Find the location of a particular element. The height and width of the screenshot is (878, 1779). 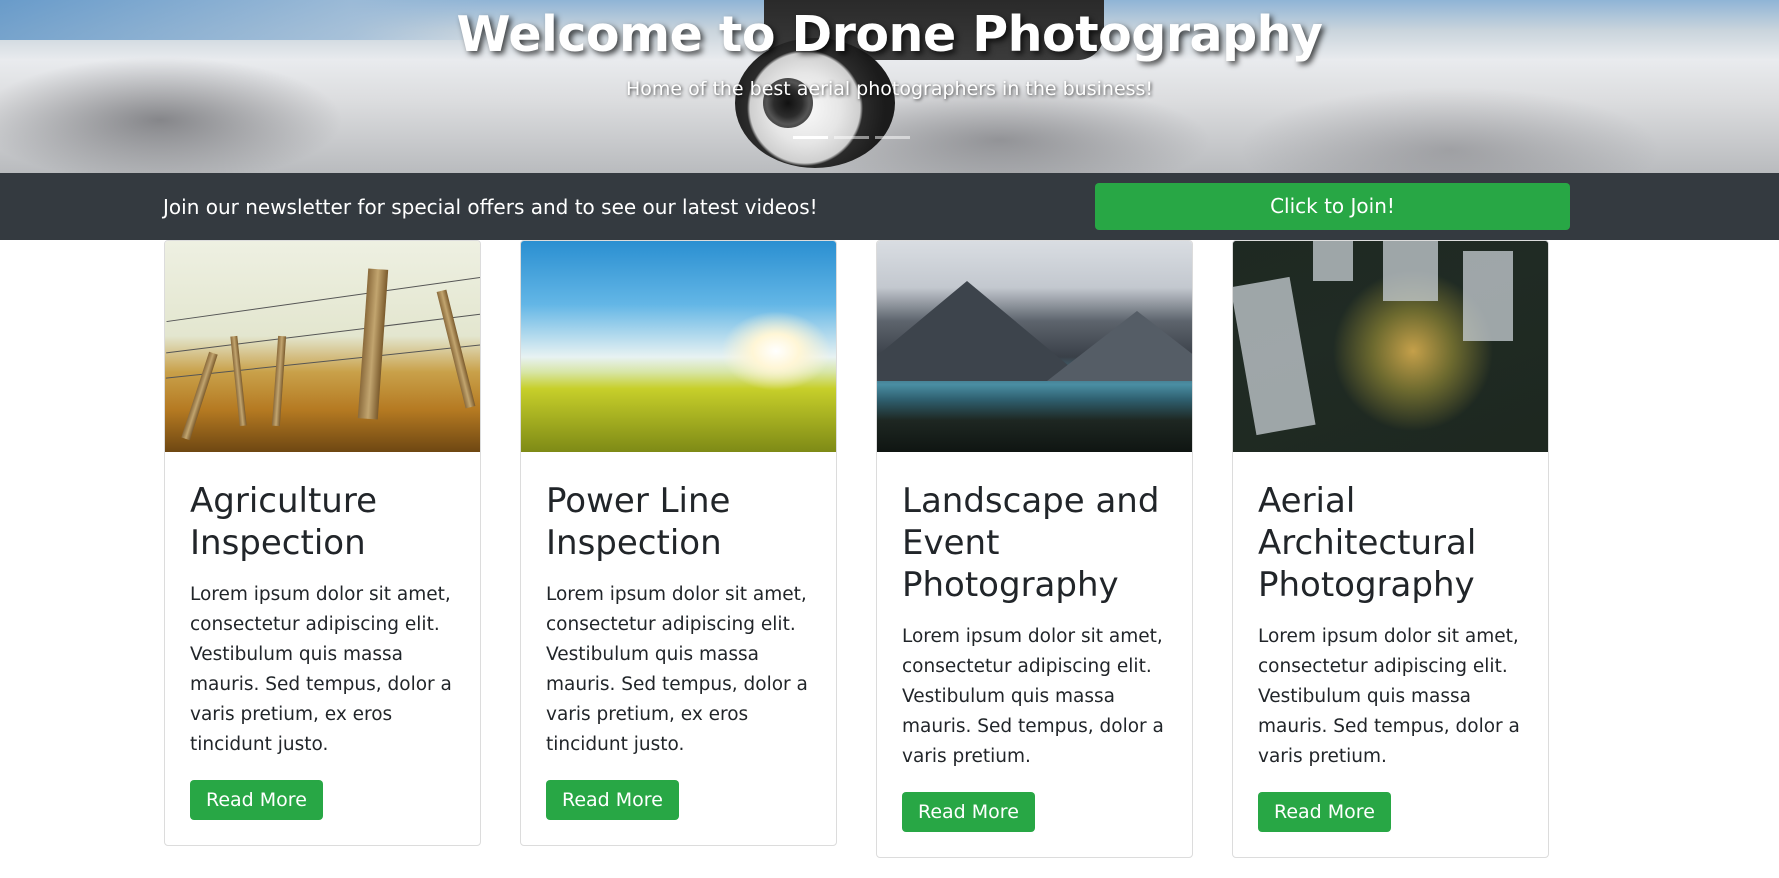

card-title: Aerial Architectural Photography is located at coordinates (1367, 543).